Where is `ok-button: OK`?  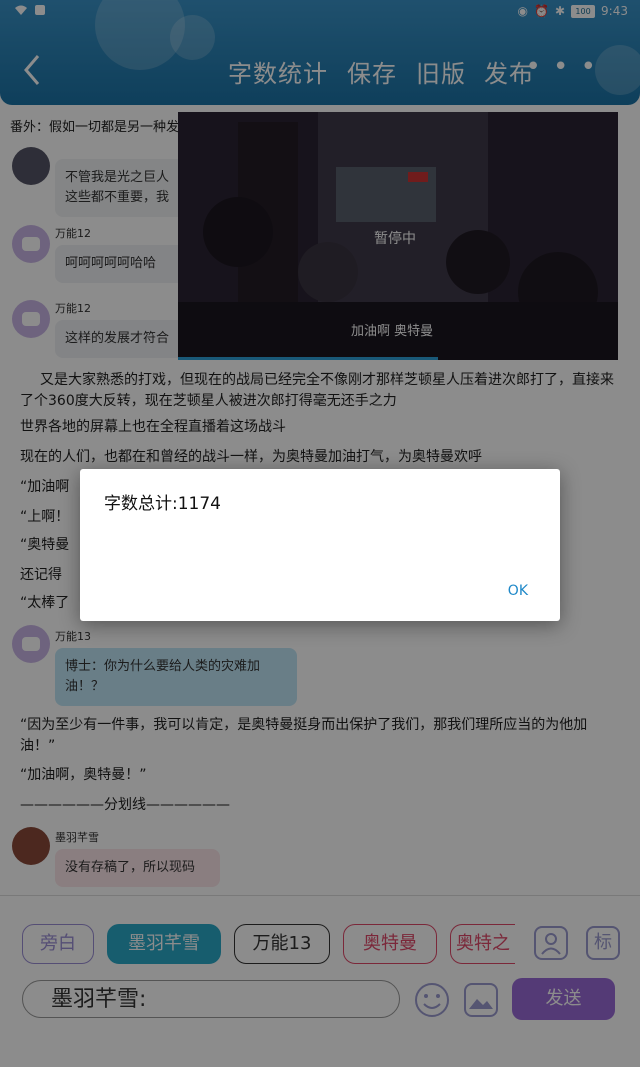
ok-button: OK is located at coordinates (518, 591).